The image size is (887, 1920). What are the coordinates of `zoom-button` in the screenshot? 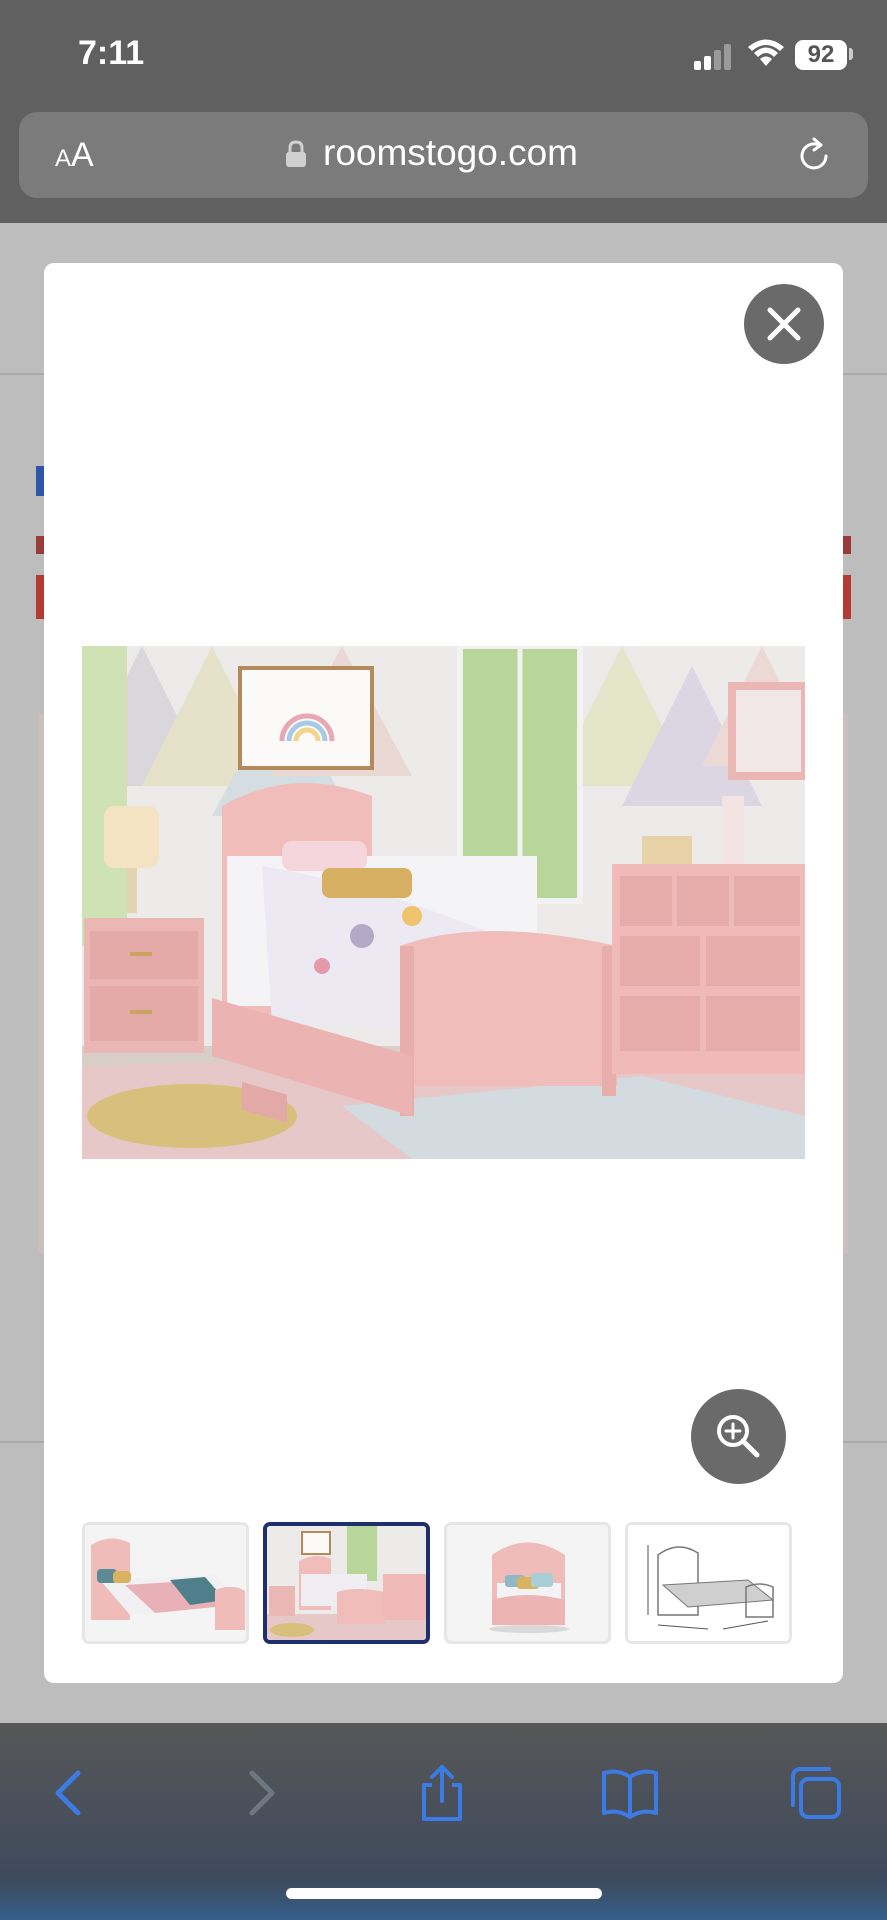 It's located at (738, 1436).